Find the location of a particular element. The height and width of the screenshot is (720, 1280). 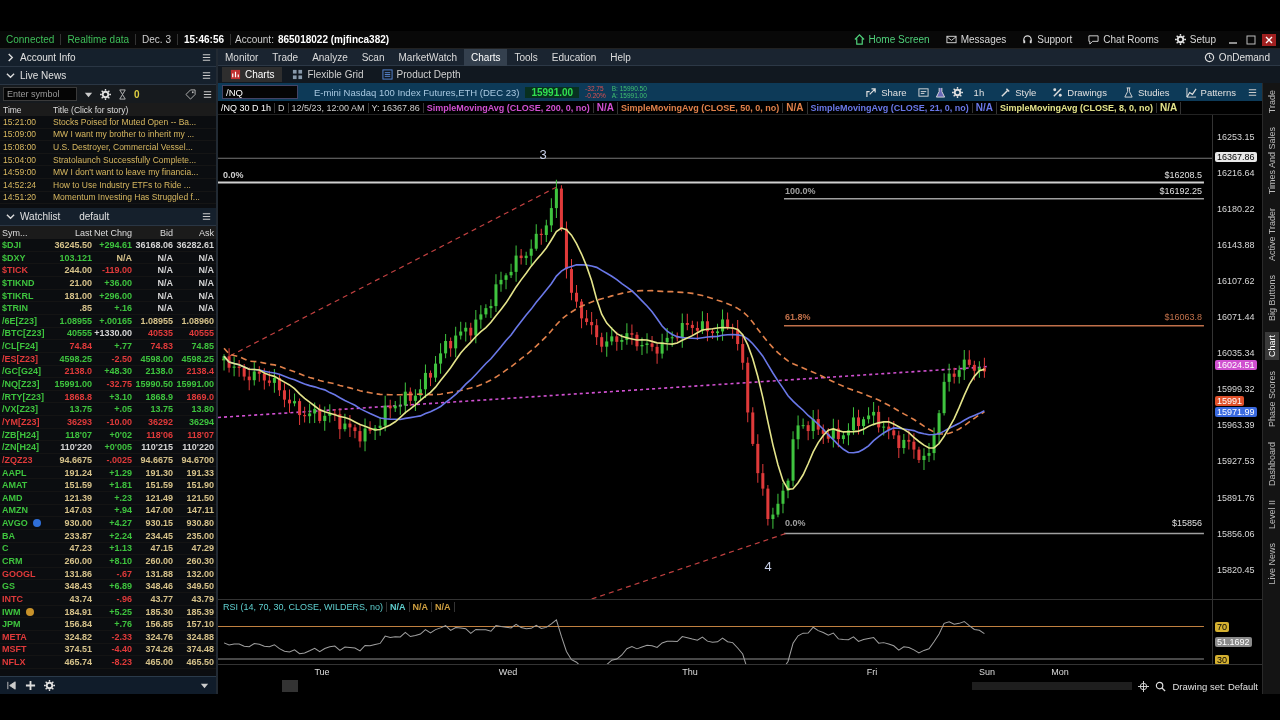

toolbar-button: Share is located at coordinates (886, 92).